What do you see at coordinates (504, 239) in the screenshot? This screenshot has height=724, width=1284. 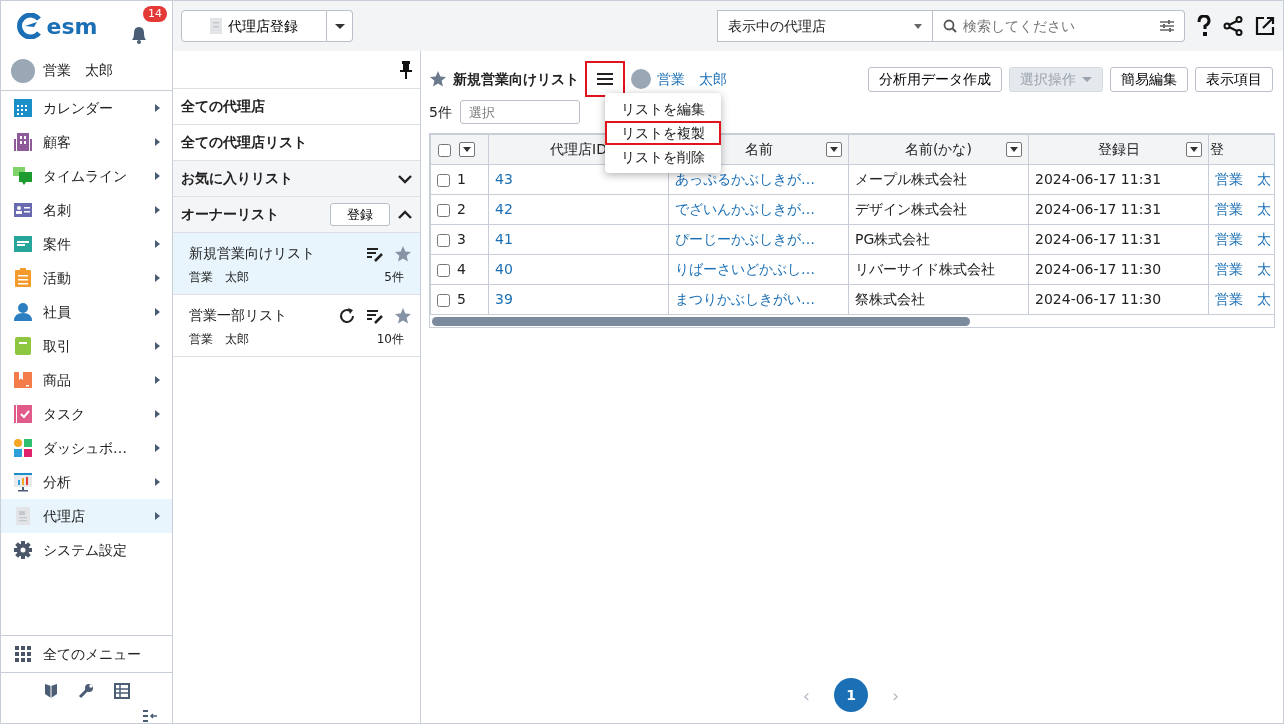 I see `table-link: 41` at bounding box center [504, 239].